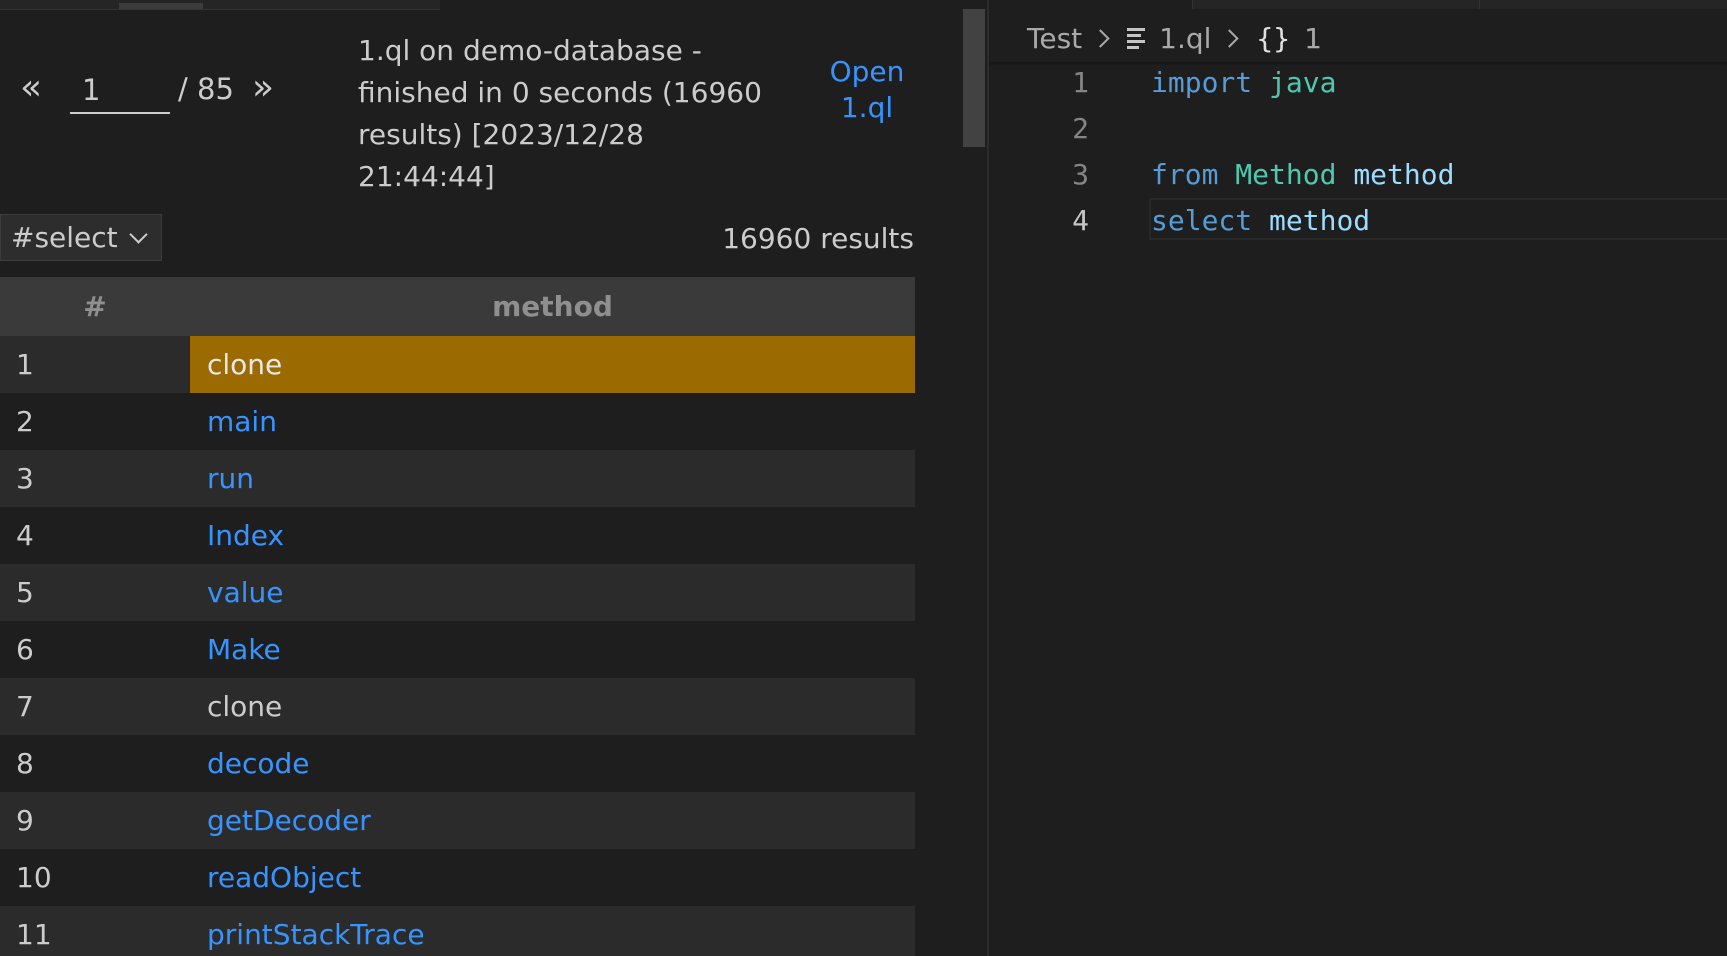  I want to click on code-line: 4 select method, so click(1358, 221).